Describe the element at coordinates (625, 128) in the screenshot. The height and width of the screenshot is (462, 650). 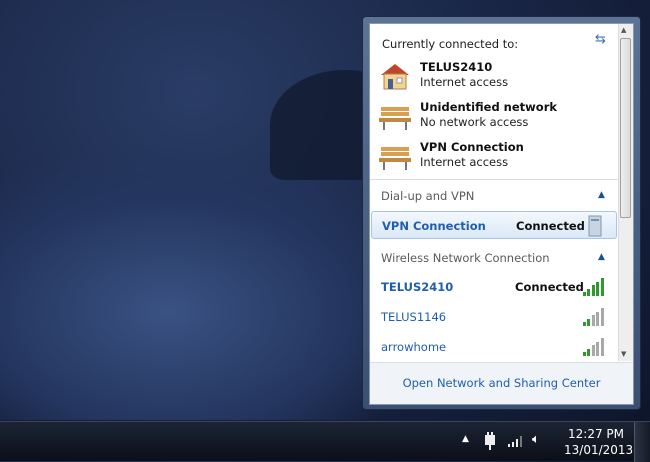
I see `scrollbar-thumb` at that location.